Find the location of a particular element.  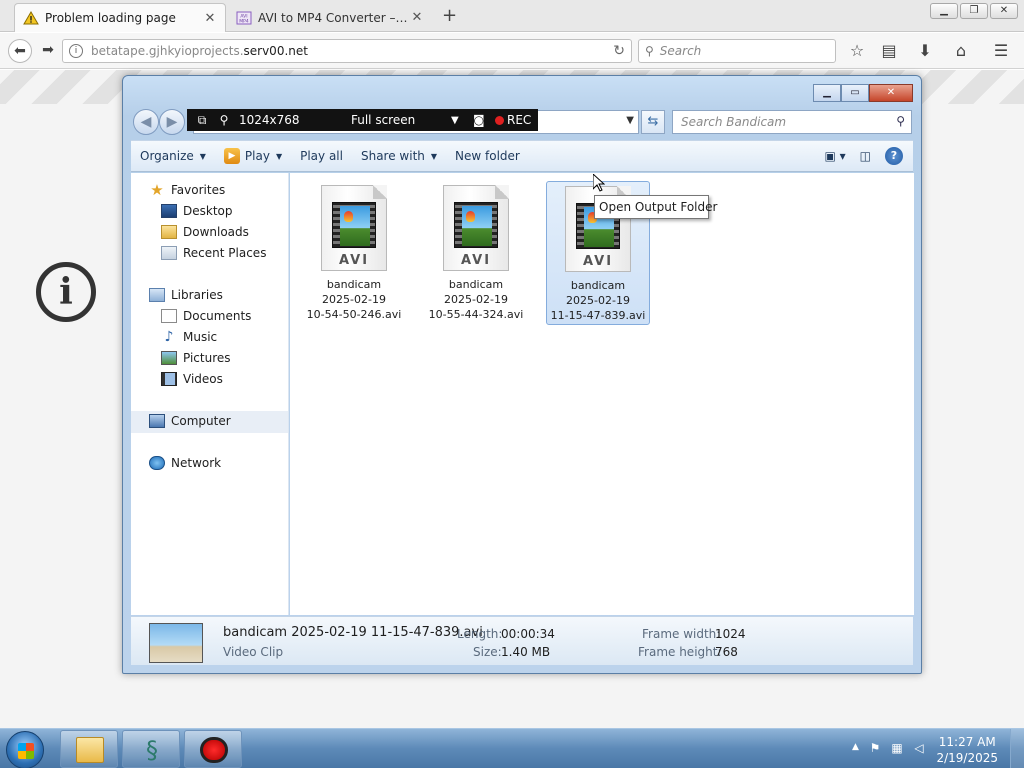

nav-label: Recent Places is located at coordinates (225, 253).